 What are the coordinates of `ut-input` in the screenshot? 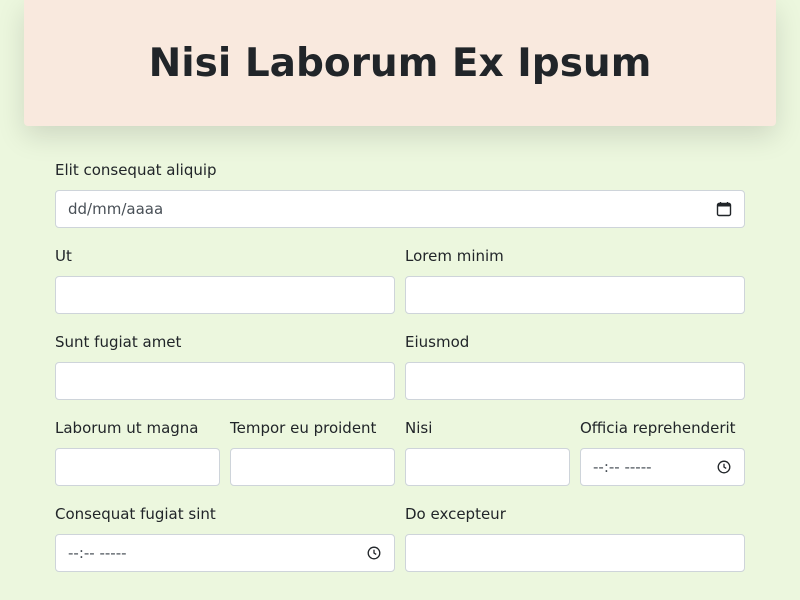 It's located at (225, 295).